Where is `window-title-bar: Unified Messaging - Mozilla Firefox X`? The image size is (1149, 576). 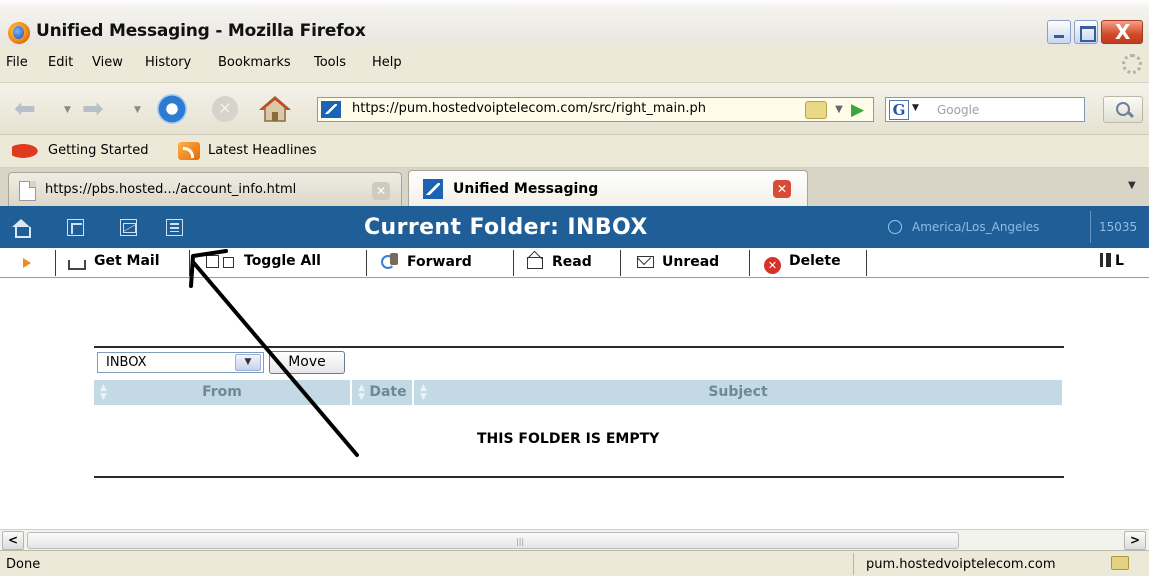 window-title-bar: Unified Messaging - Mozilla Firefox X is located at coordinates (574, 23).